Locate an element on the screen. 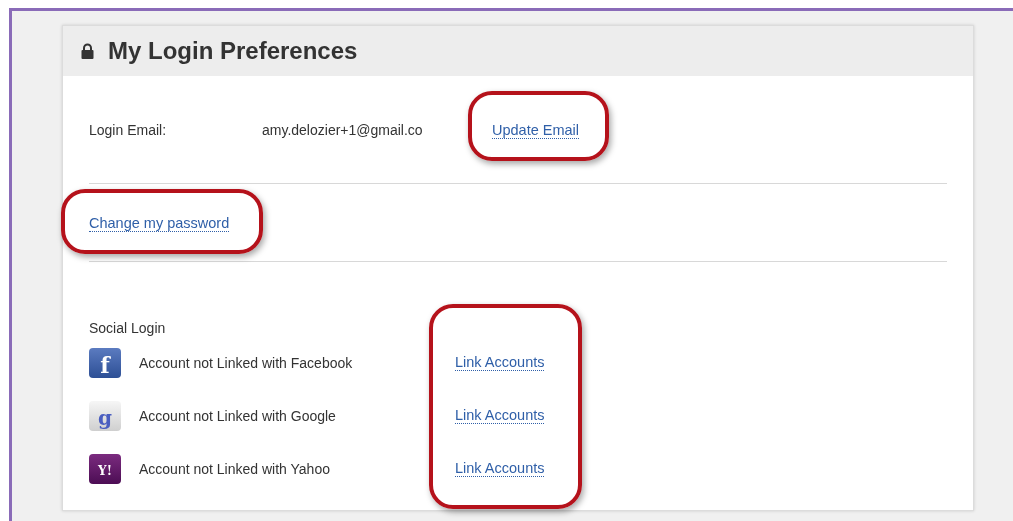 This screenshot has width=1013, height=521. provider-logo-icon: g is located at coordinates (105, 415).